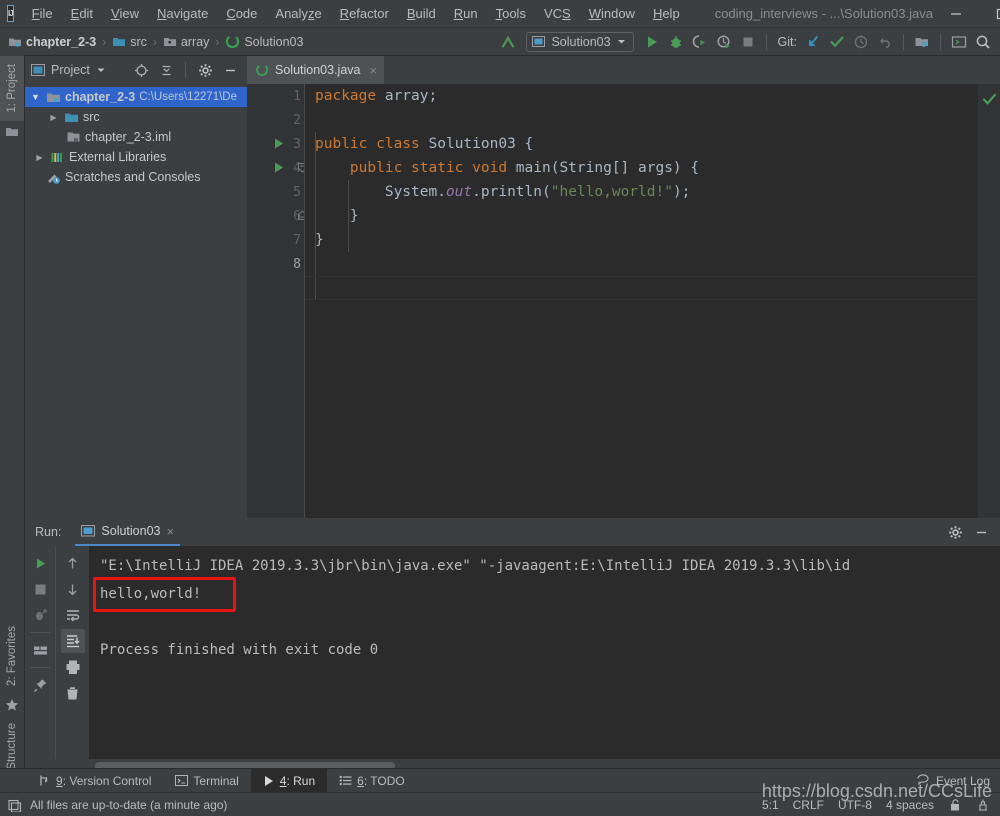  I want to click on expand-arrow-icon: ▼, so click(35, 97).